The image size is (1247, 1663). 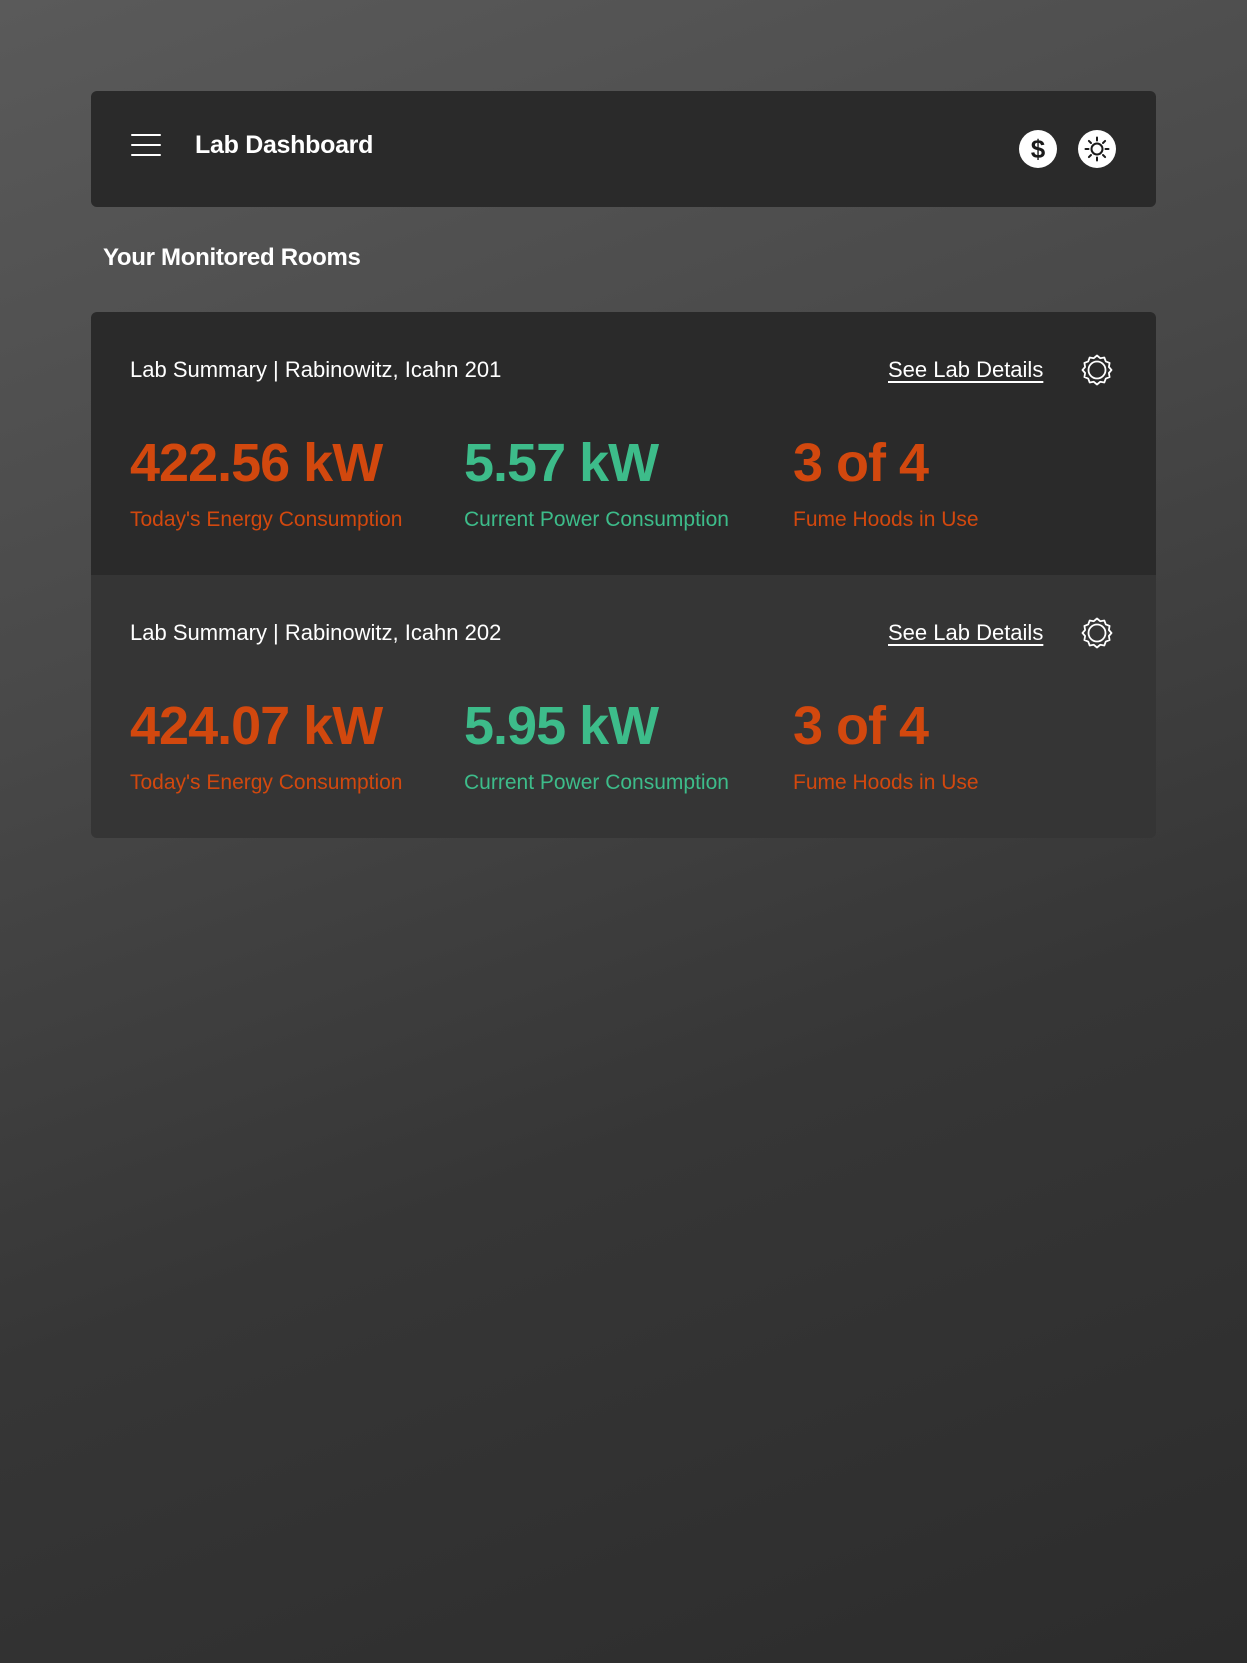 I want to click on power-value: 5.95 kW, so click(x=561, y=726).